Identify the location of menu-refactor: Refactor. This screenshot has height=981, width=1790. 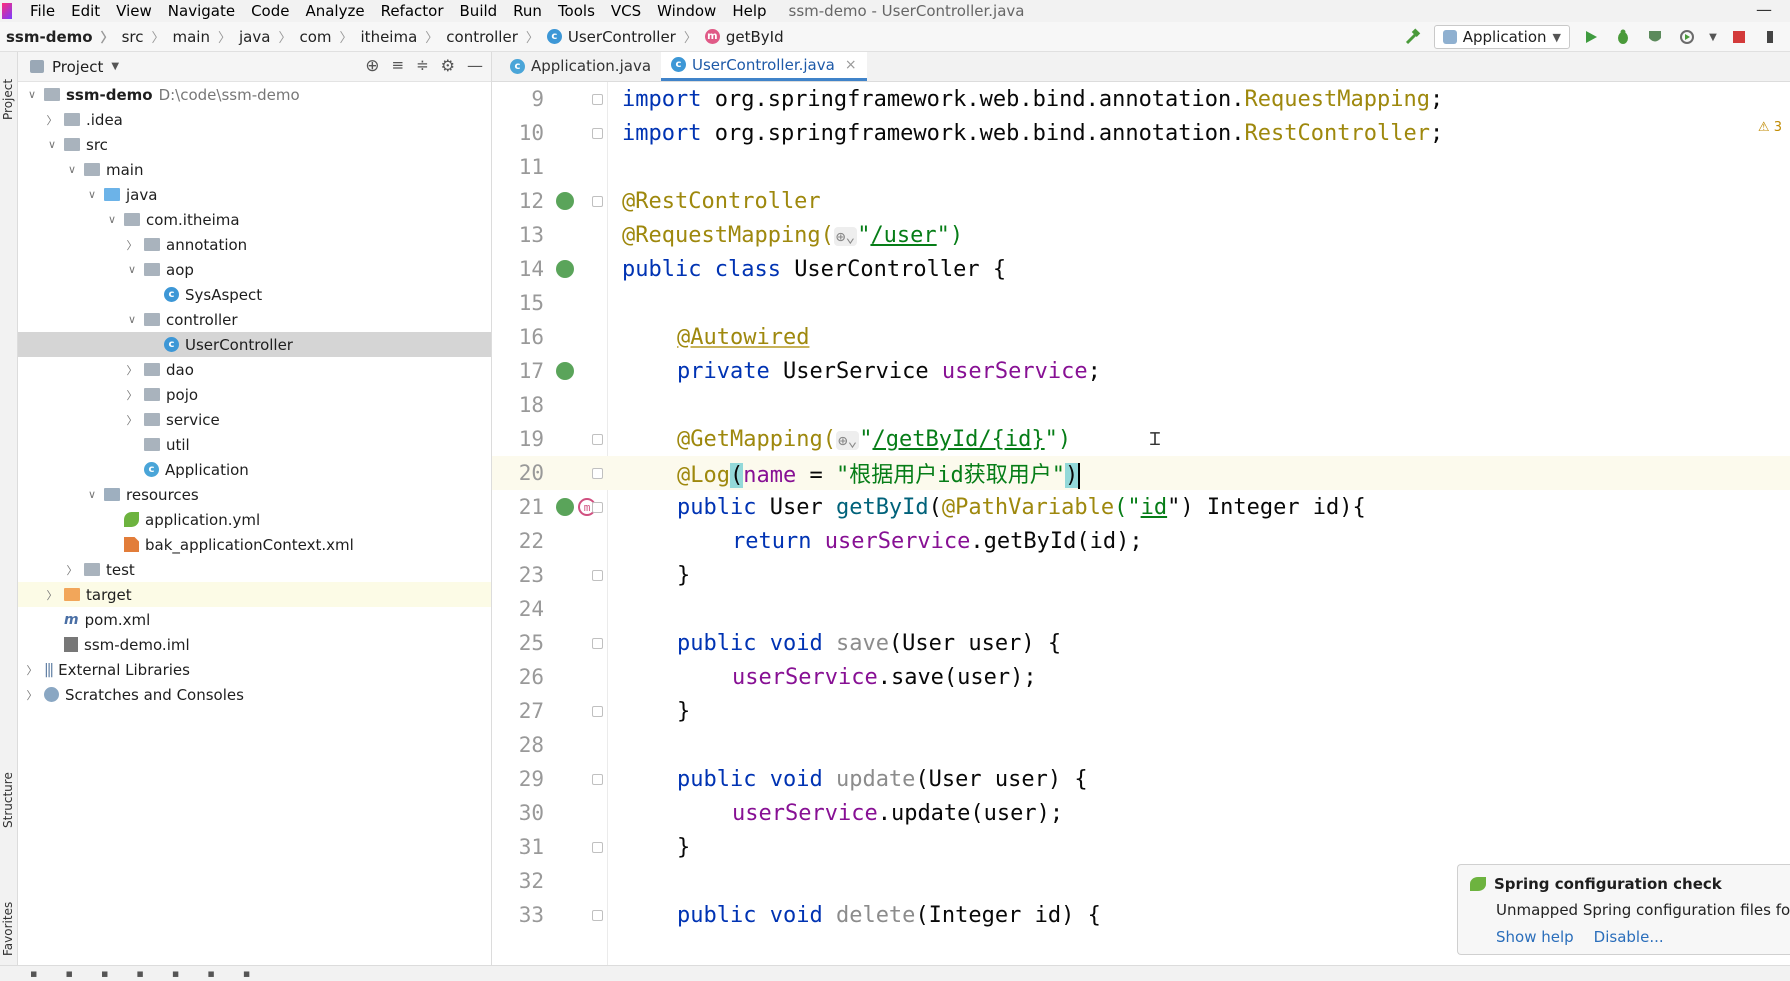
(412, 11).